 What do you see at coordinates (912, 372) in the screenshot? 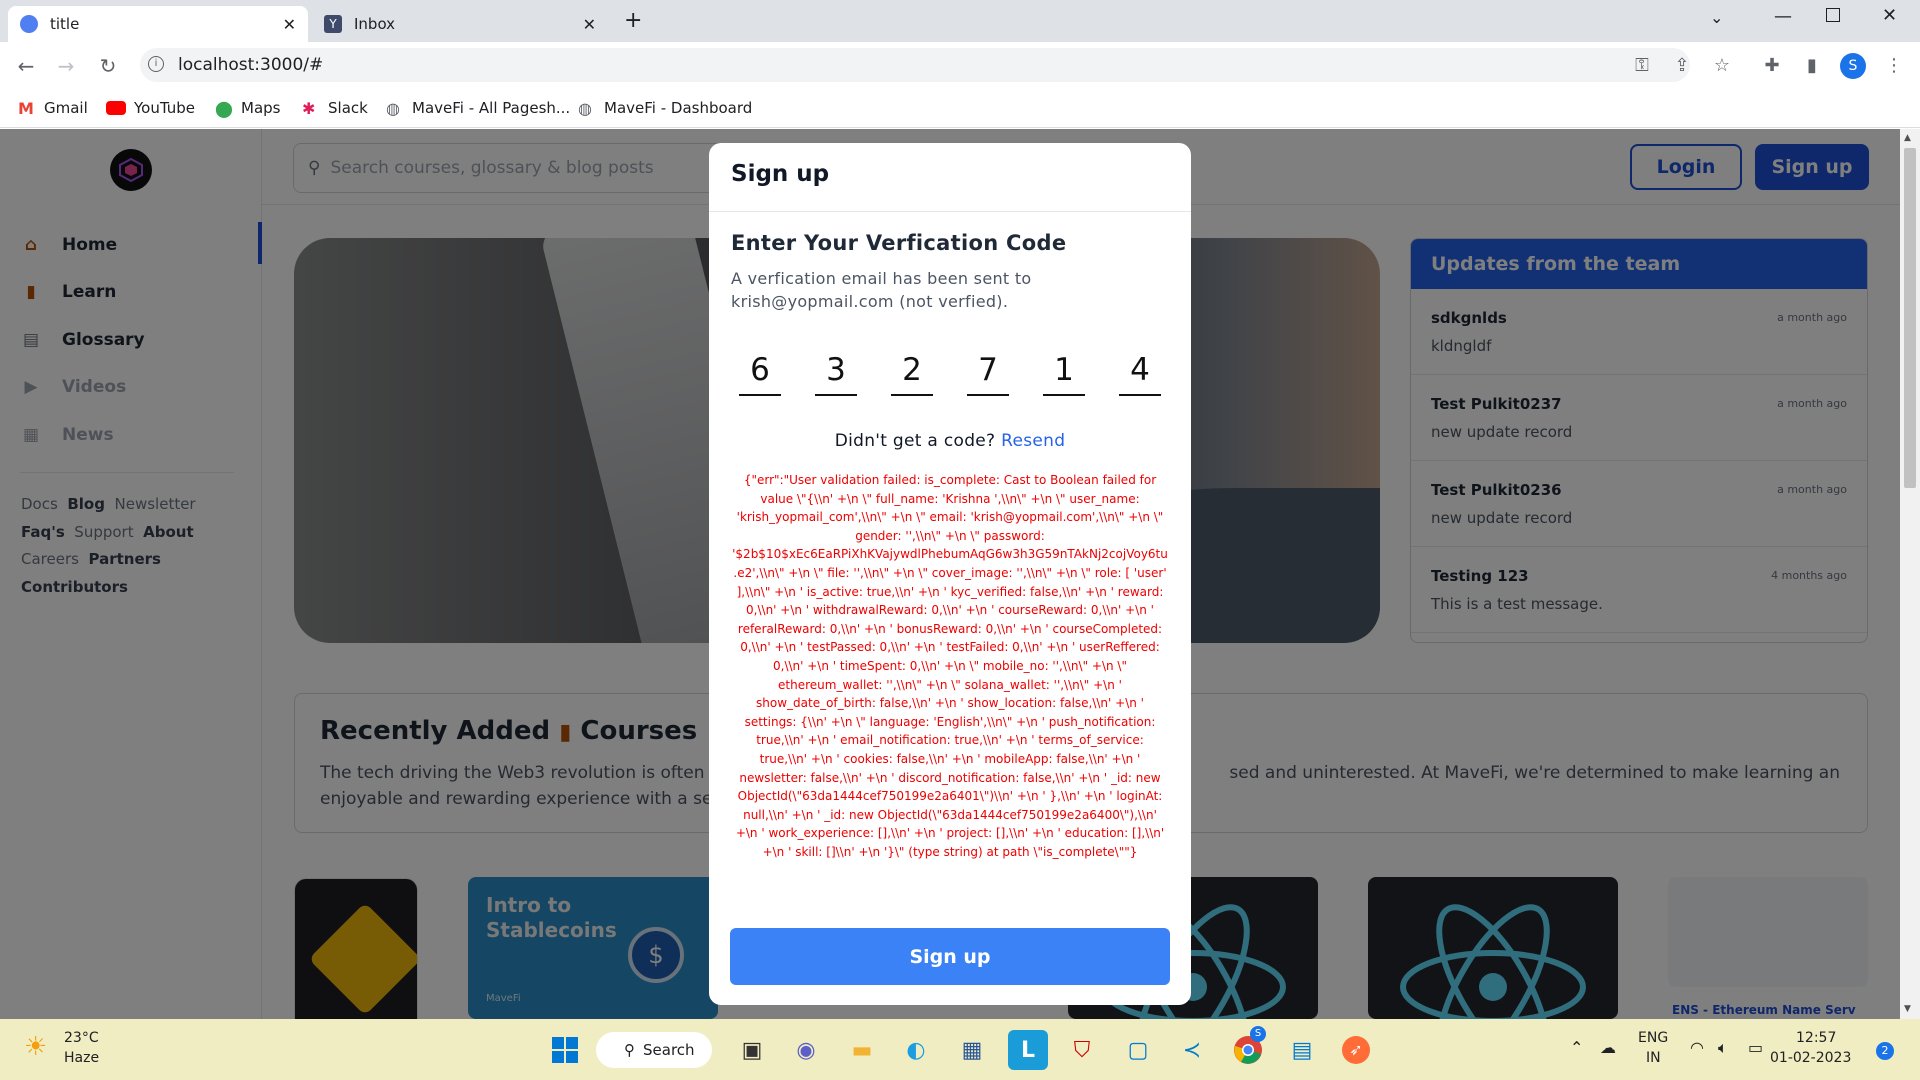
I see `code-digit-input: 2` at bounding box center [912, 372].